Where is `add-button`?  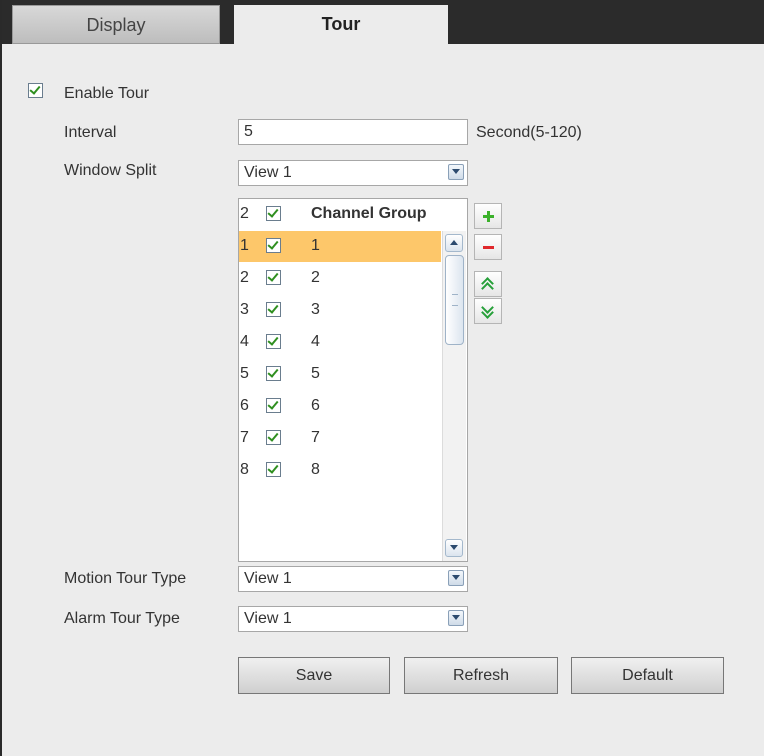
add-button is located at coordinates (488, 216).